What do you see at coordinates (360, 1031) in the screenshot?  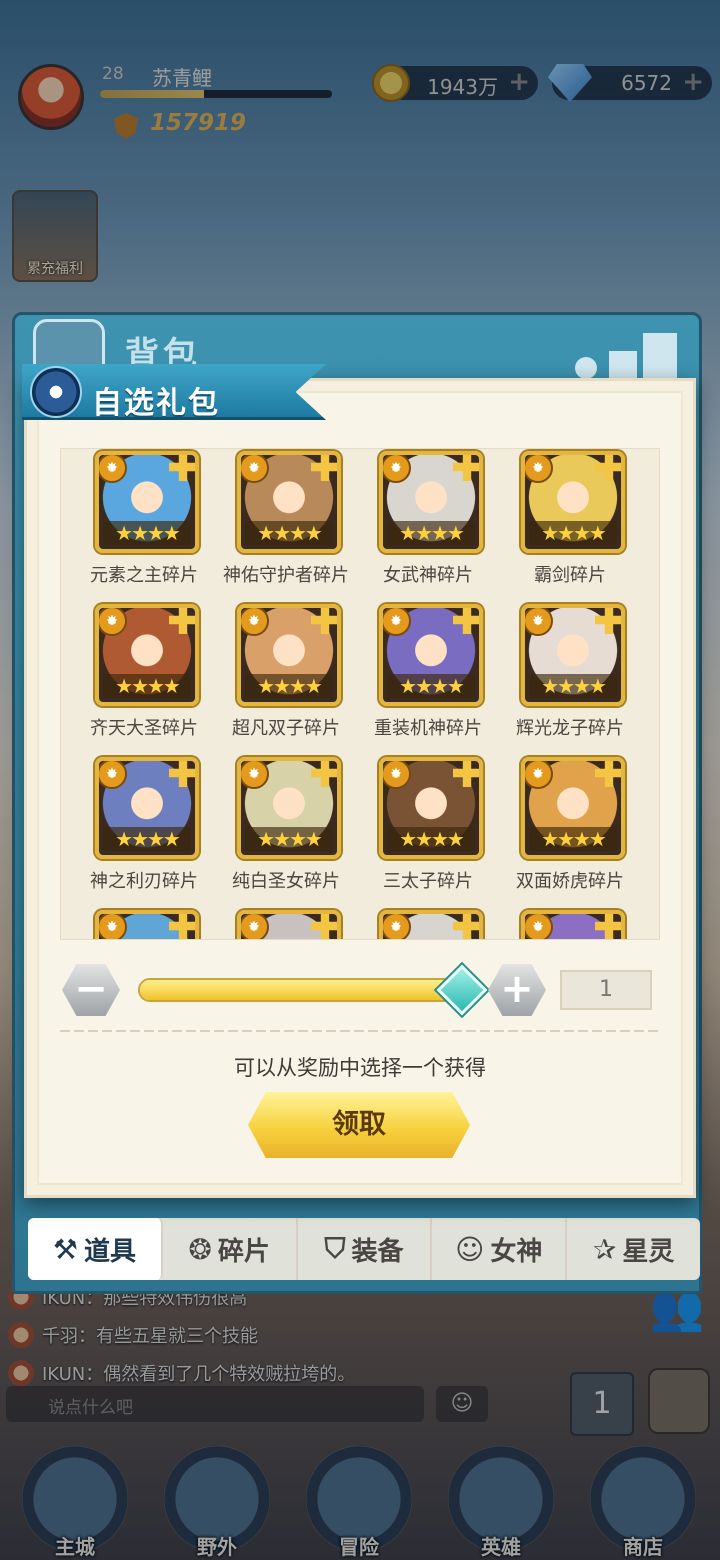 I see `divider` at bounding box center [360, 1031].